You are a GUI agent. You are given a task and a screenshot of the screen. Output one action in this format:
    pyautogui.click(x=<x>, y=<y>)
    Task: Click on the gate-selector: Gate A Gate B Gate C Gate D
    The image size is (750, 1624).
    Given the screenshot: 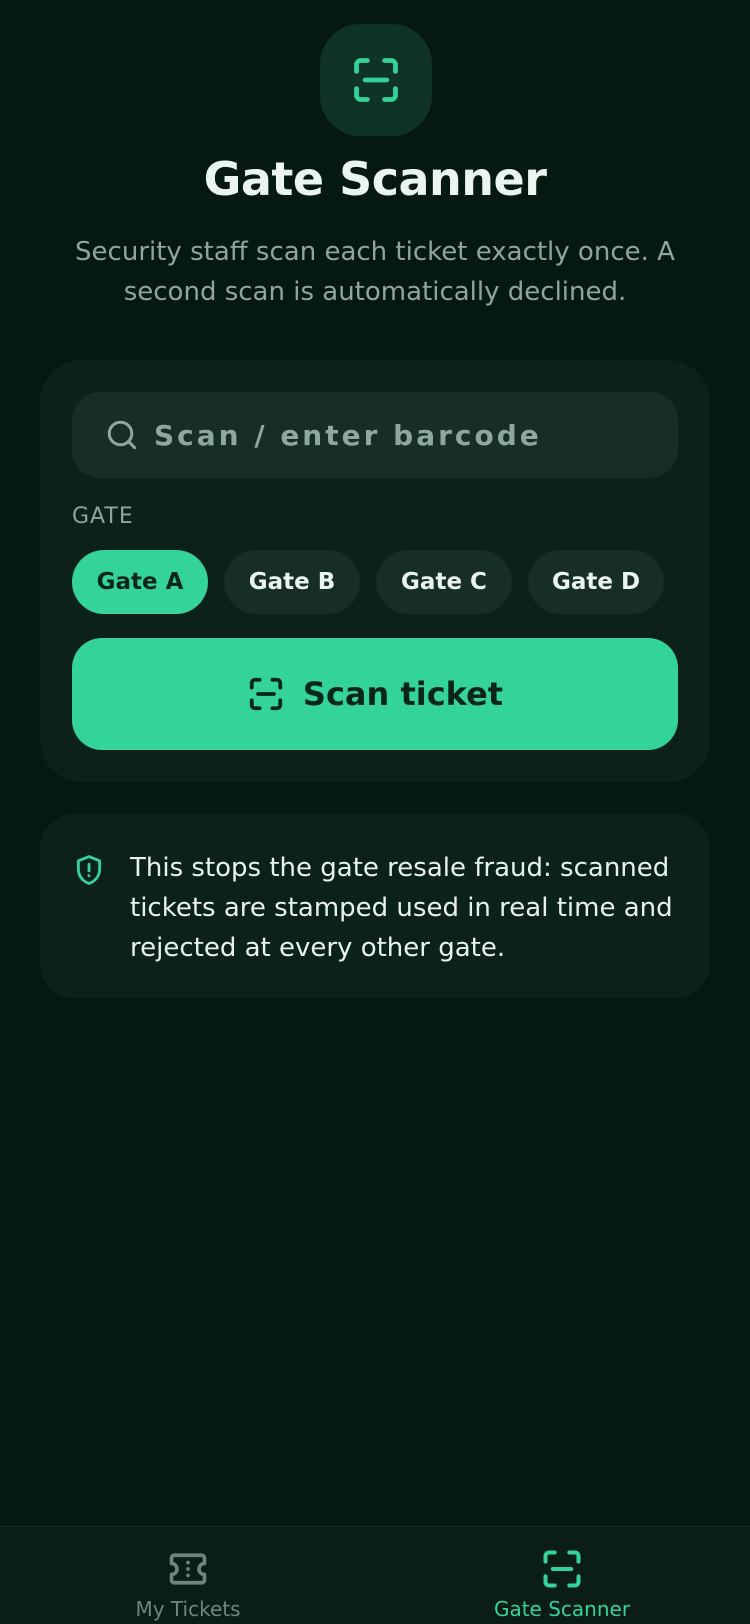 What is the action you would take?
    pyautogui.click(x=368, y=582)
    